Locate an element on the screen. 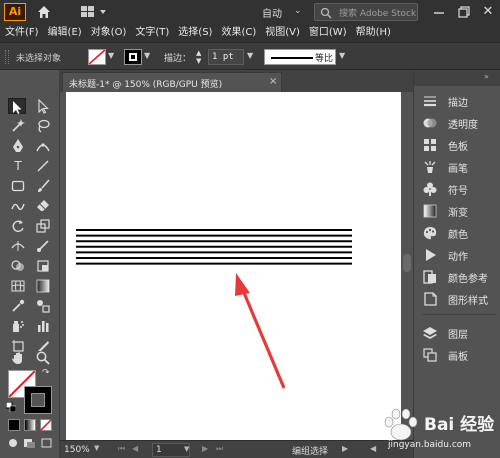 The width and height of the screenshot is (500, 458). collapse-panels-icon: » is located at coordinates (486, 76).